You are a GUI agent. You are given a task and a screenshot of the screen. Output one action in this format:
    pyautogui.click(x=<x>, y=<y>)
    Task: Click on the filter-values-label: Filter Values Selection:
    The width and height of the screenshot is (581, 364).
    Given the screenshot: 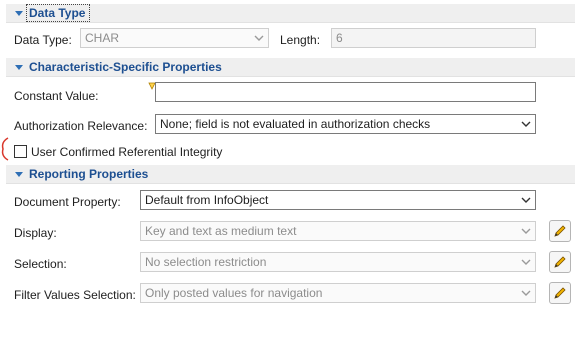 What is the action you would take?
    pyautogui.click(x=75, y=295)
    